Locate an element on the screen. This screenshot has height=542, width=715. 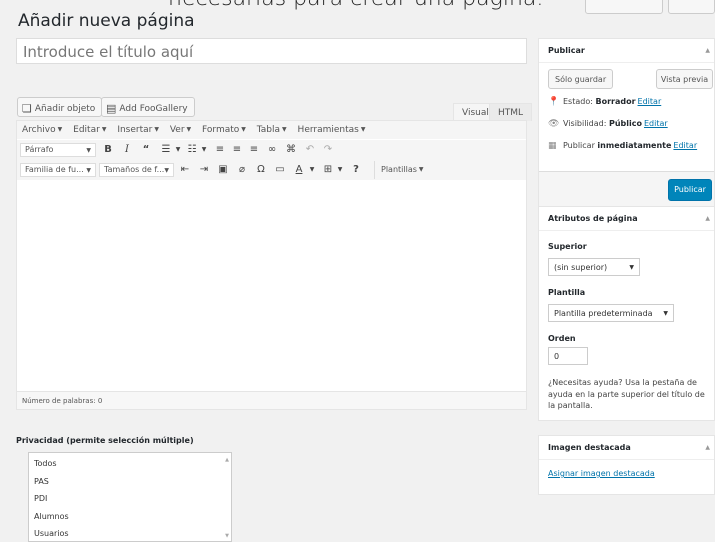
save-draft-button: Sólo guardar is located at coordinates (581, 79).